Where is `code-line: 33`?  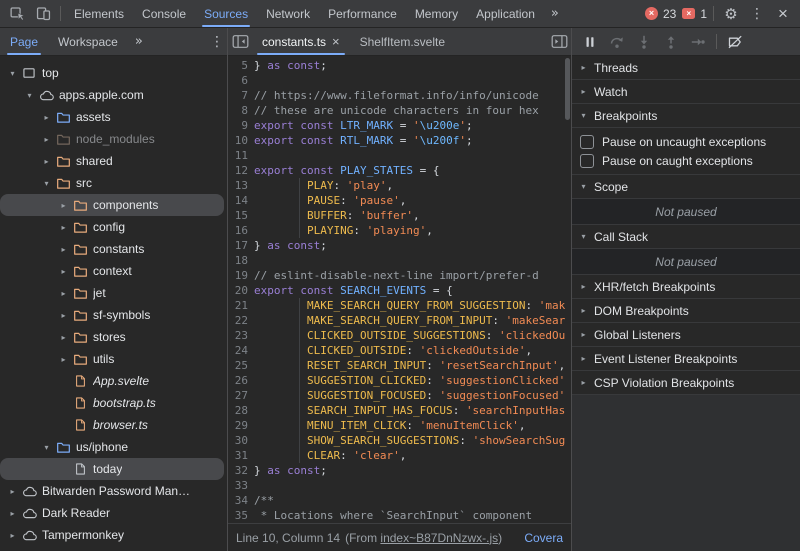
code-line: 33 is located at coordinates (399, 485).